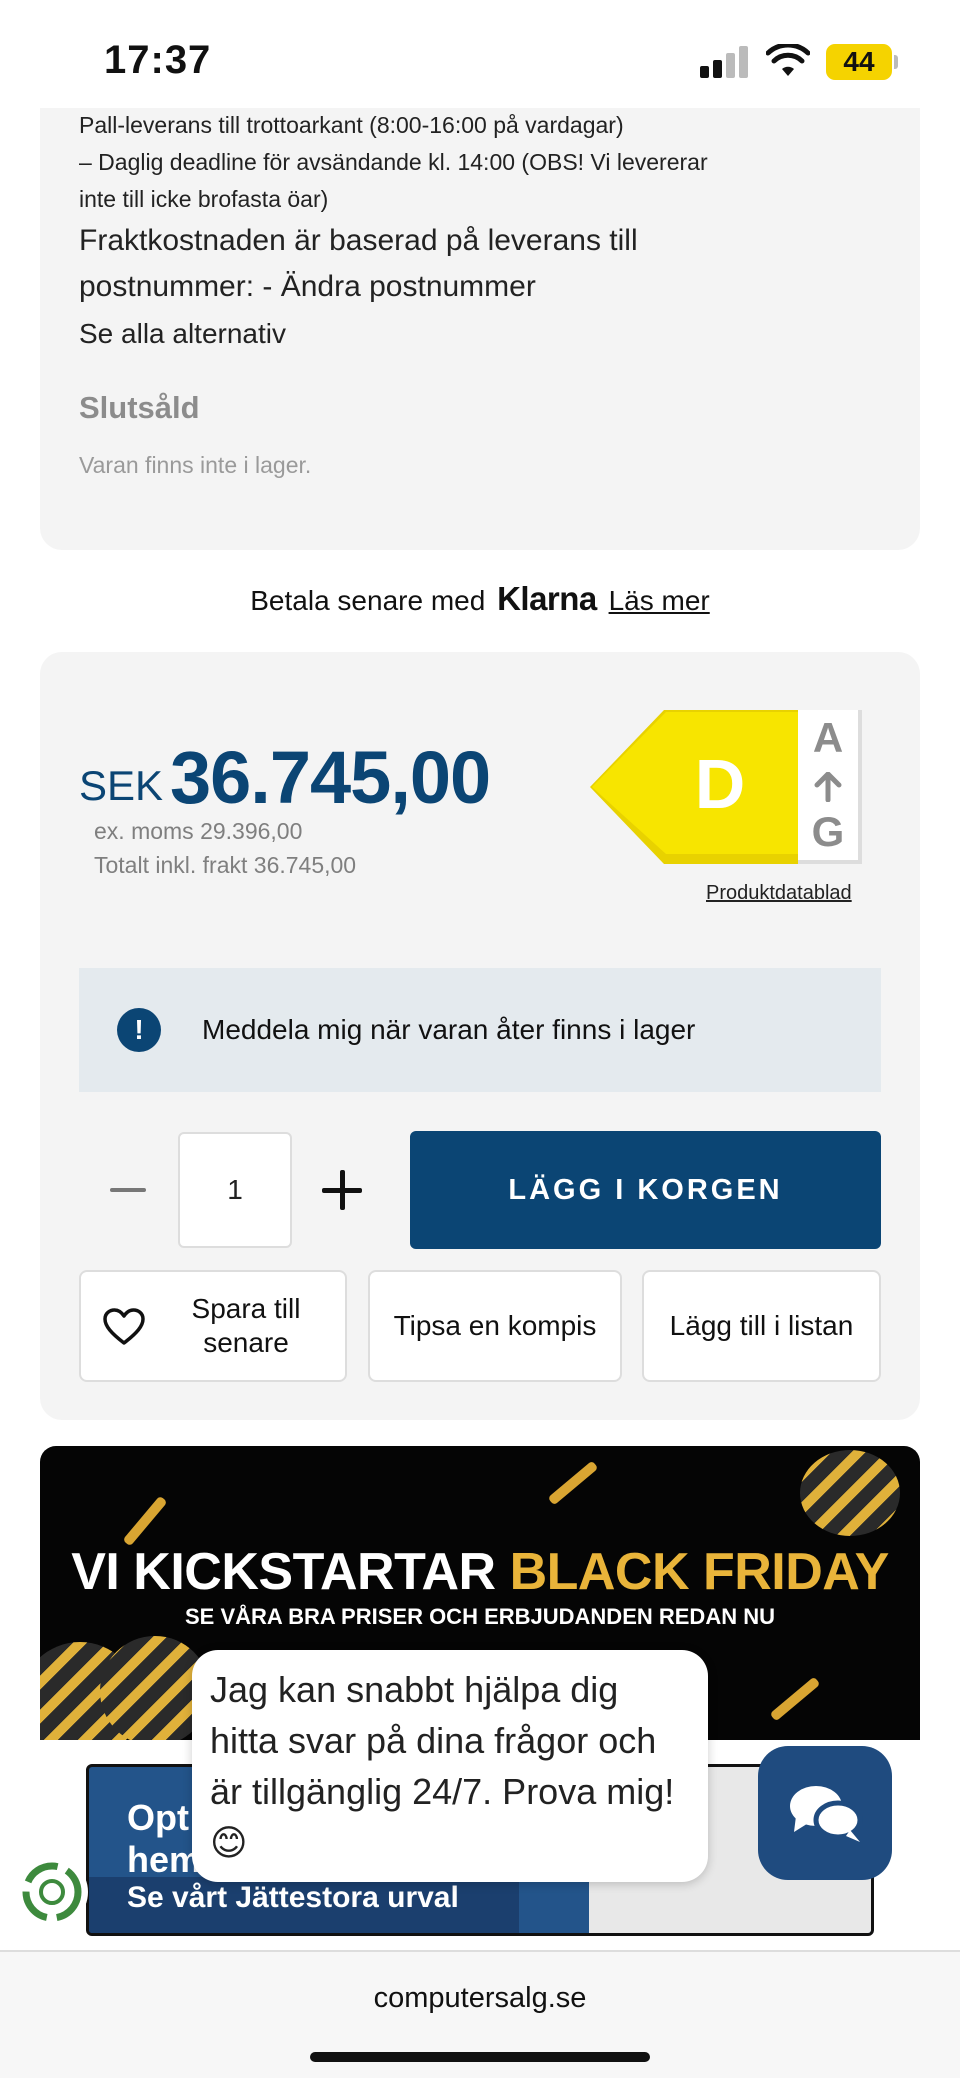 Image resolution: width=960 pixels, height=2078 pixels. I want to click on energy-scale: A G, so click(830, 787).